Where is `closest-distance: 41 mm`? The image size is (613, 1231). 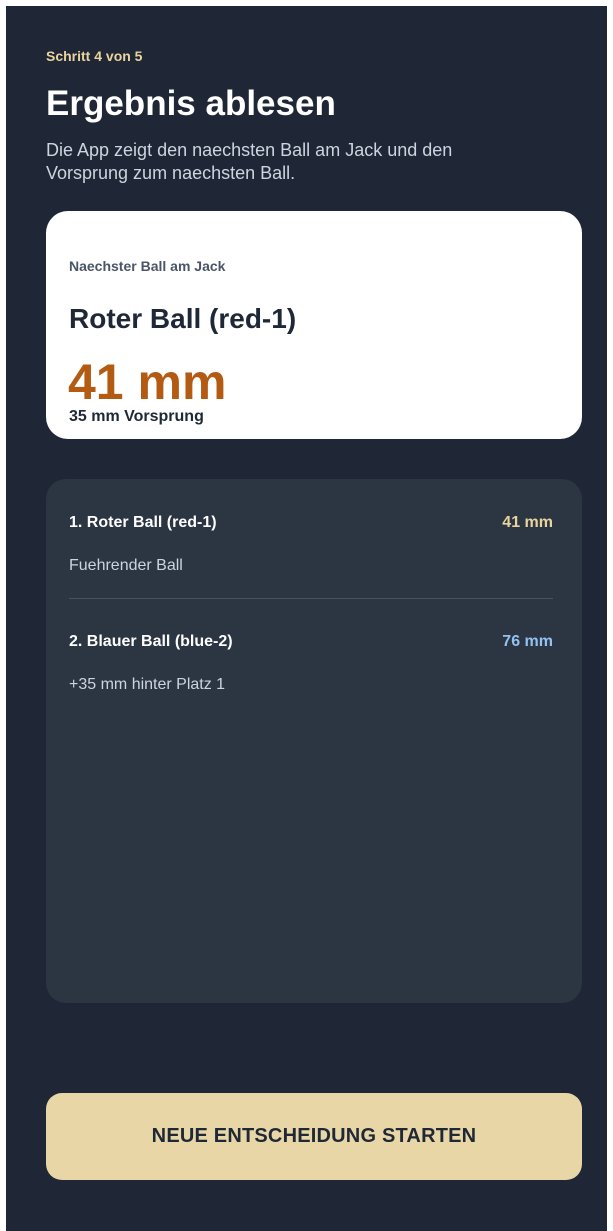 closest-distance: 41 mm is located at coordinates (147, 382).